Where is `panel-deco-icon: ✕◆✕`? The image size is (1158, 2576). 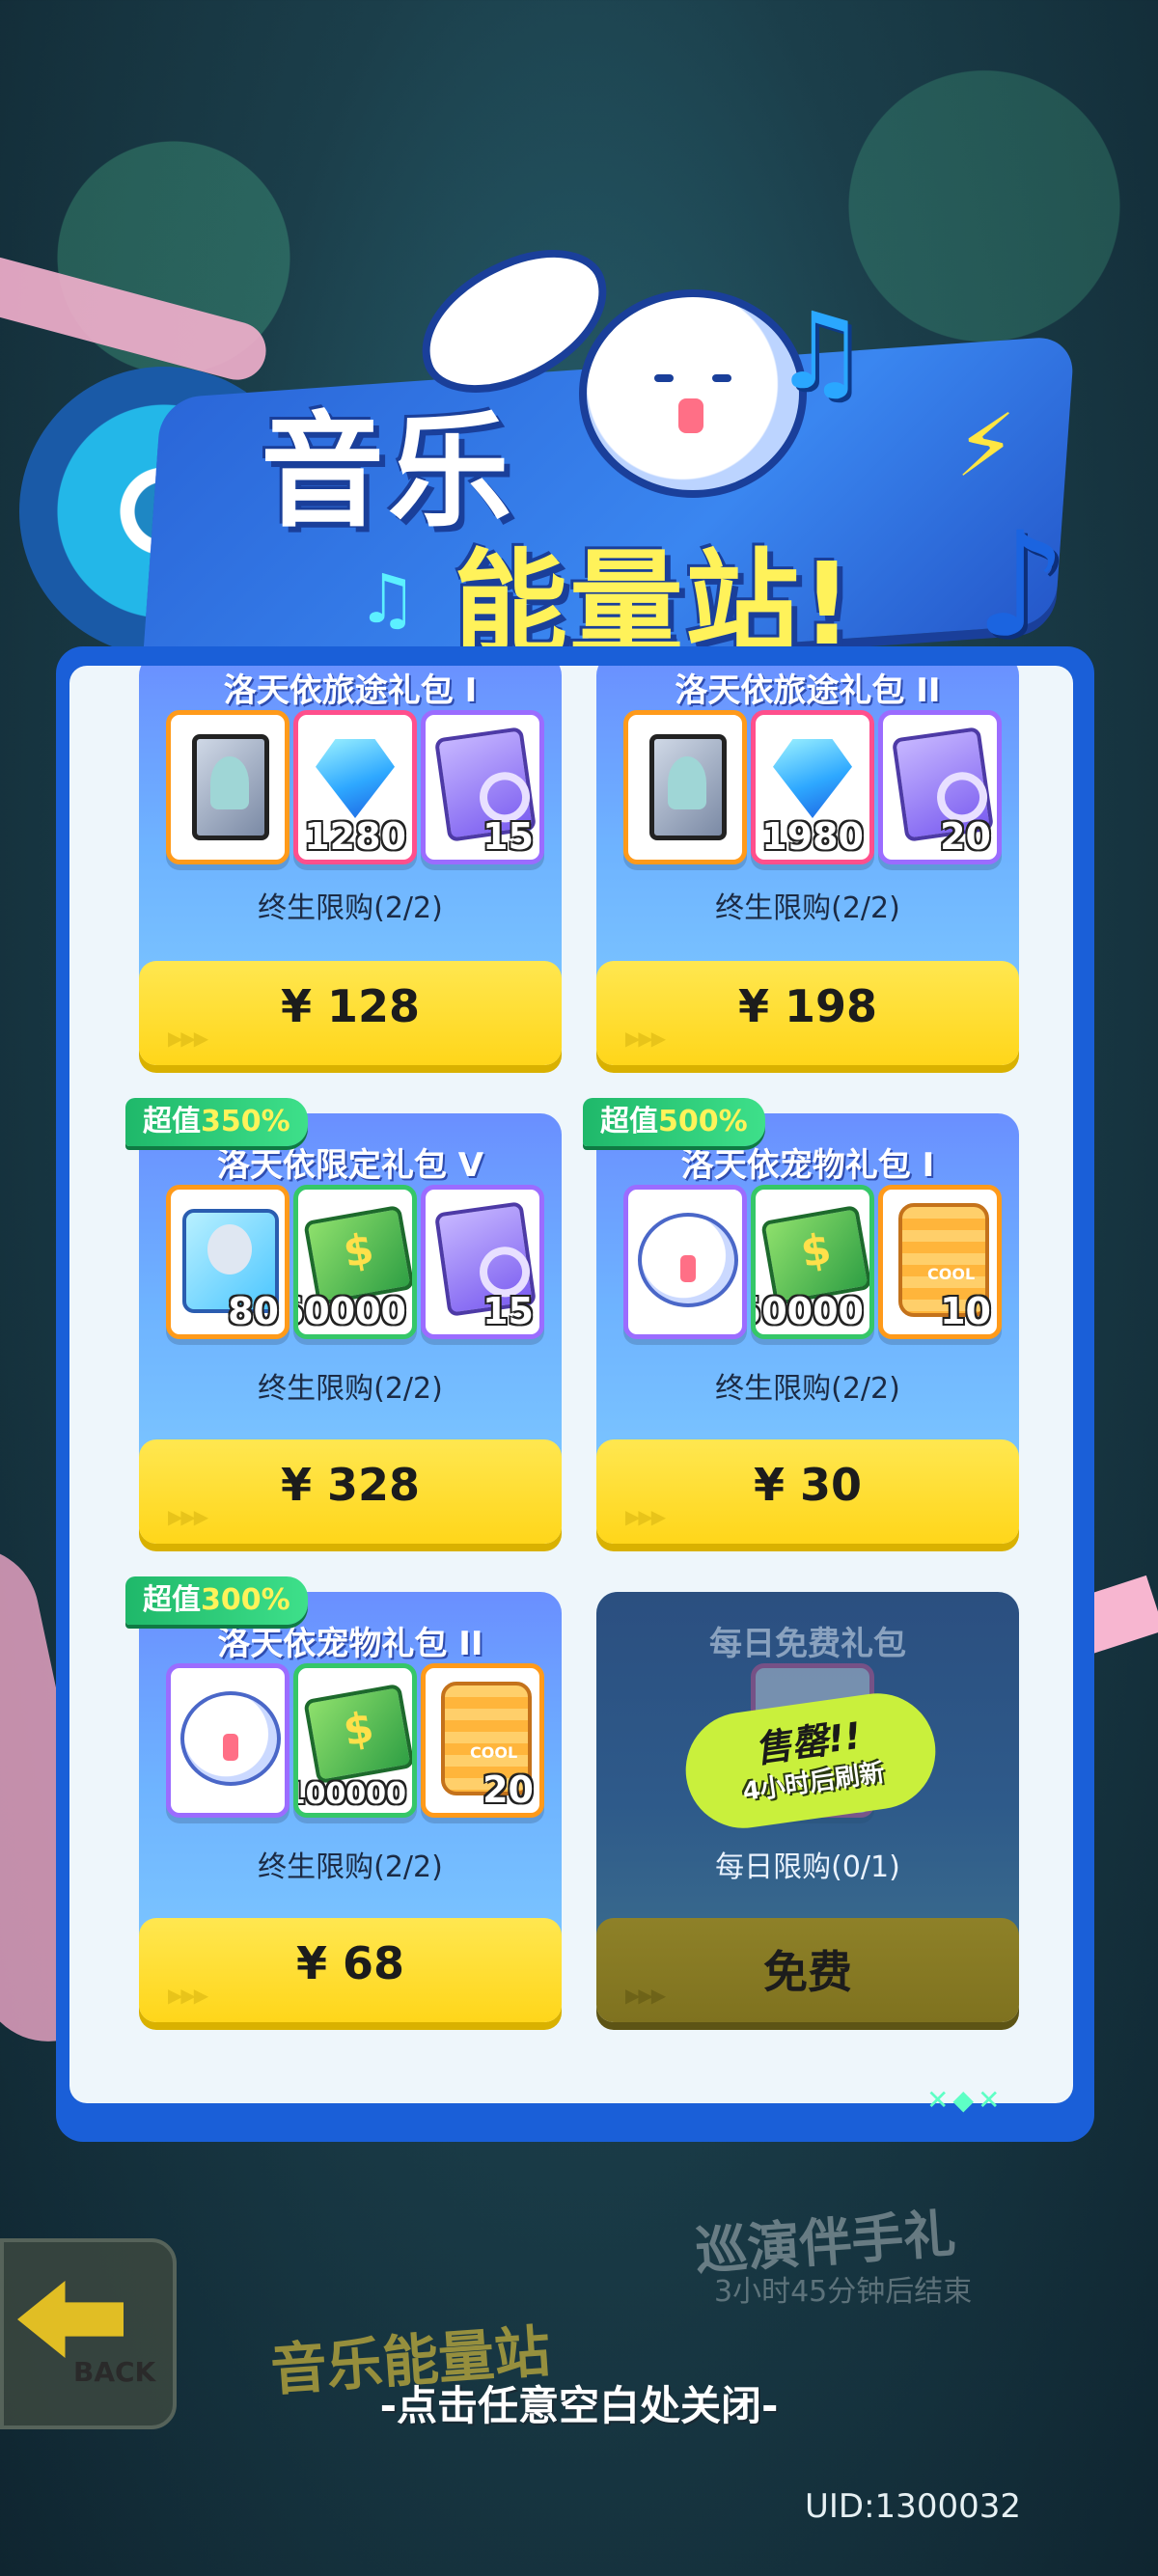 panel-deco-icon: ✕◆✕ is located at coordinates (965, 2100).